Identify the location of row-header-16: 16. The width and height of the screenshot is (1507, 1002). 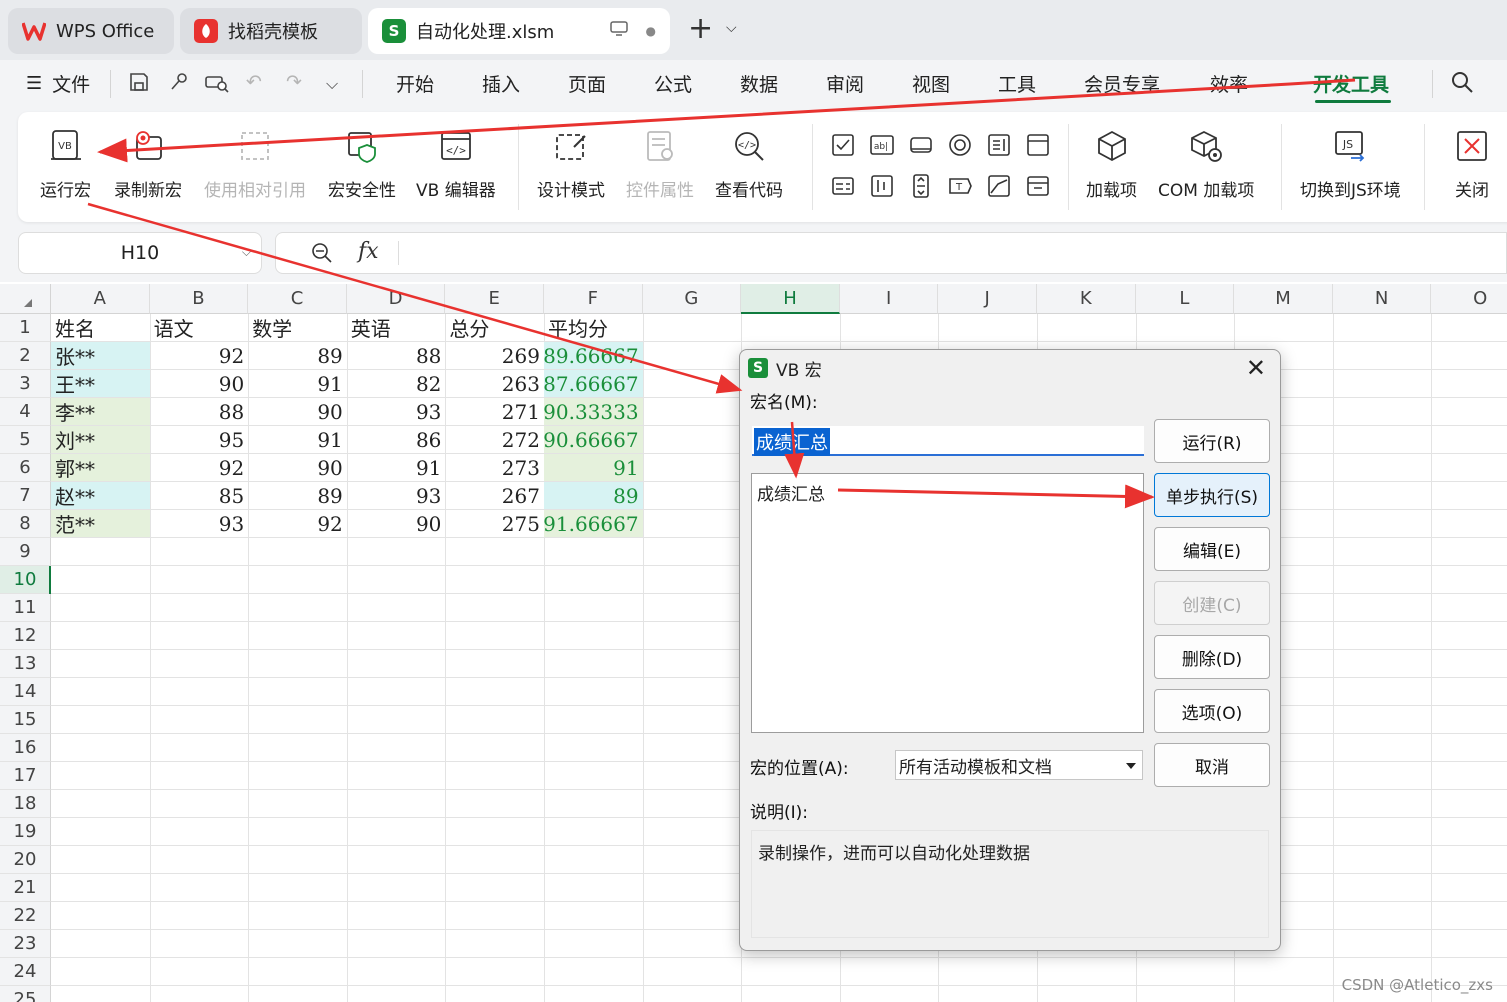
(25, 748).